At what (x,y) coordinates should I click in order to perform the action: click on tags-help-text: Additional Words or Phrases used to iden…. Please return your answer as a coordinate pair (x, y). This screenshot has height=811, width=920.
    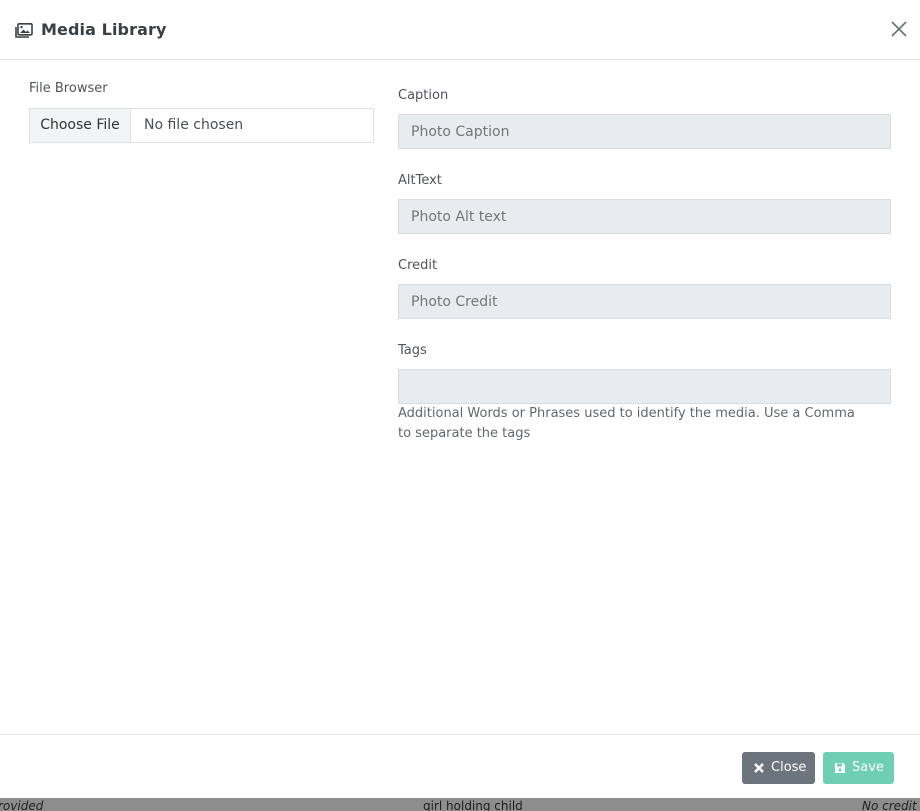
    Looking at the image, I should click on (626, 423).